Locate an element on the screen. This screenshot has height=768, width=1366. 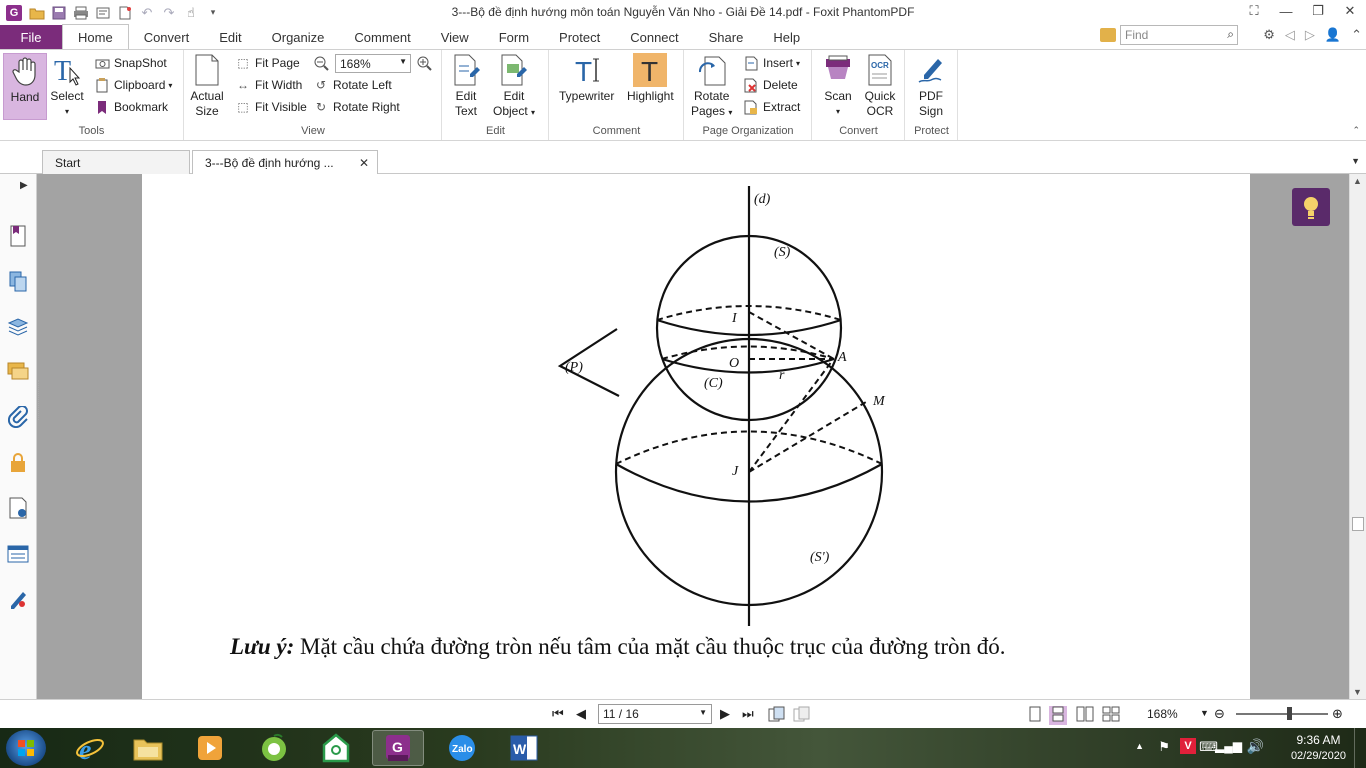
taskbar-media-player is located at coordinates (210, 748).